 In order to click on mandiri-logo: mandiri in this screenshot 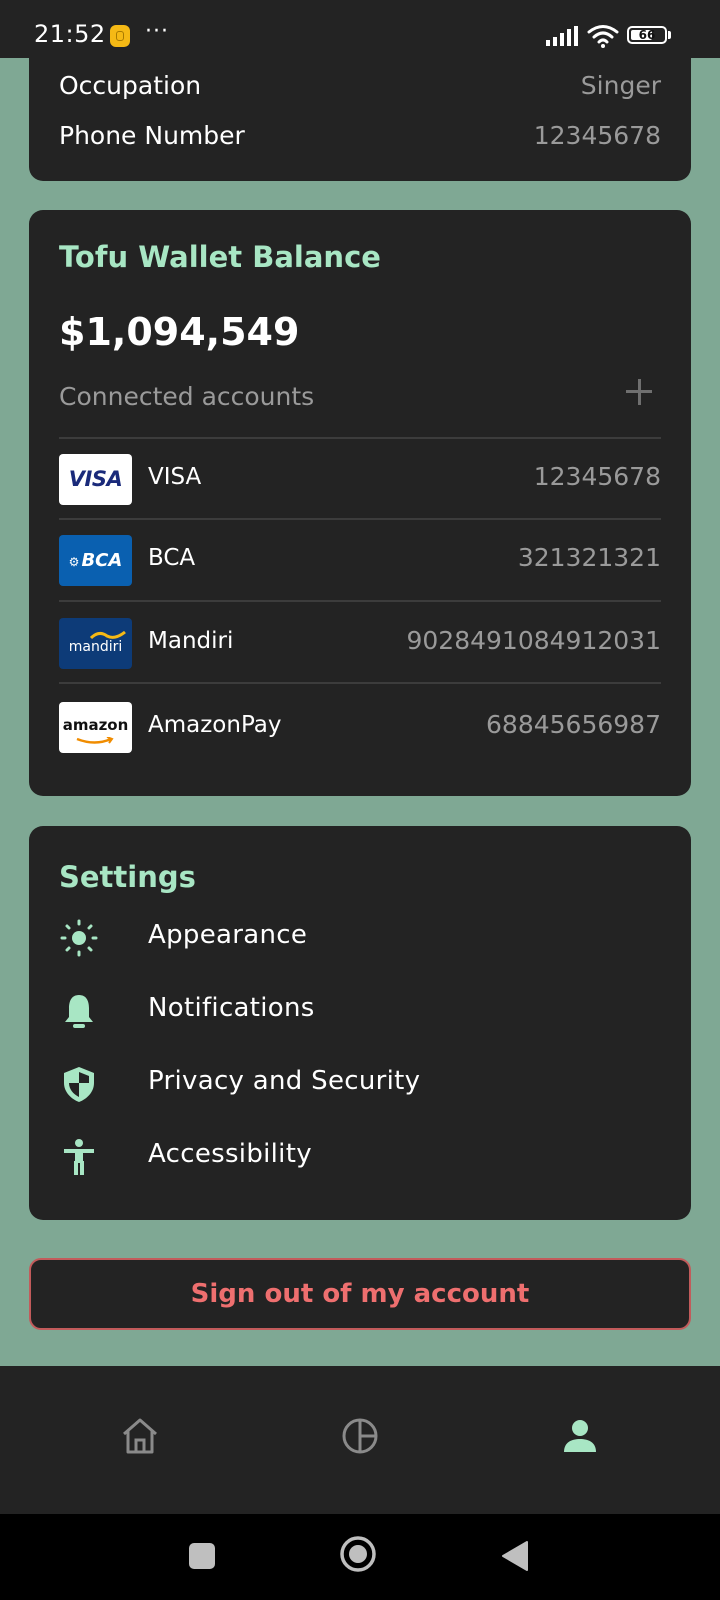, I will do `click(95, 643)`.